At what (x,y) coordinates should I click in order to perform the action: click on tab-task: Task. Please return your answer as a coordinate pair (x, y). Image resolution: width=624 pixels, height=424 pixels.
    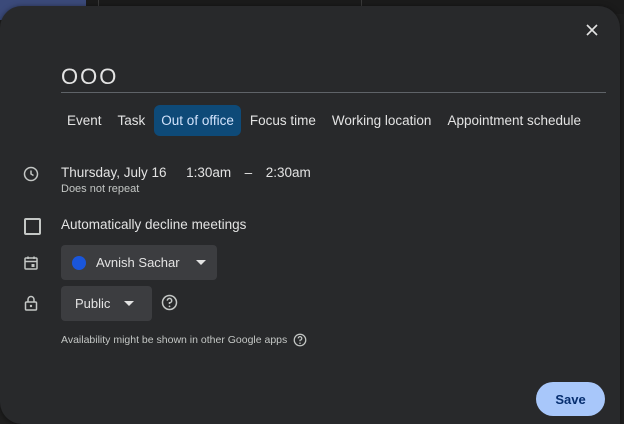
    Looking at the image, I should click on (132, 120).